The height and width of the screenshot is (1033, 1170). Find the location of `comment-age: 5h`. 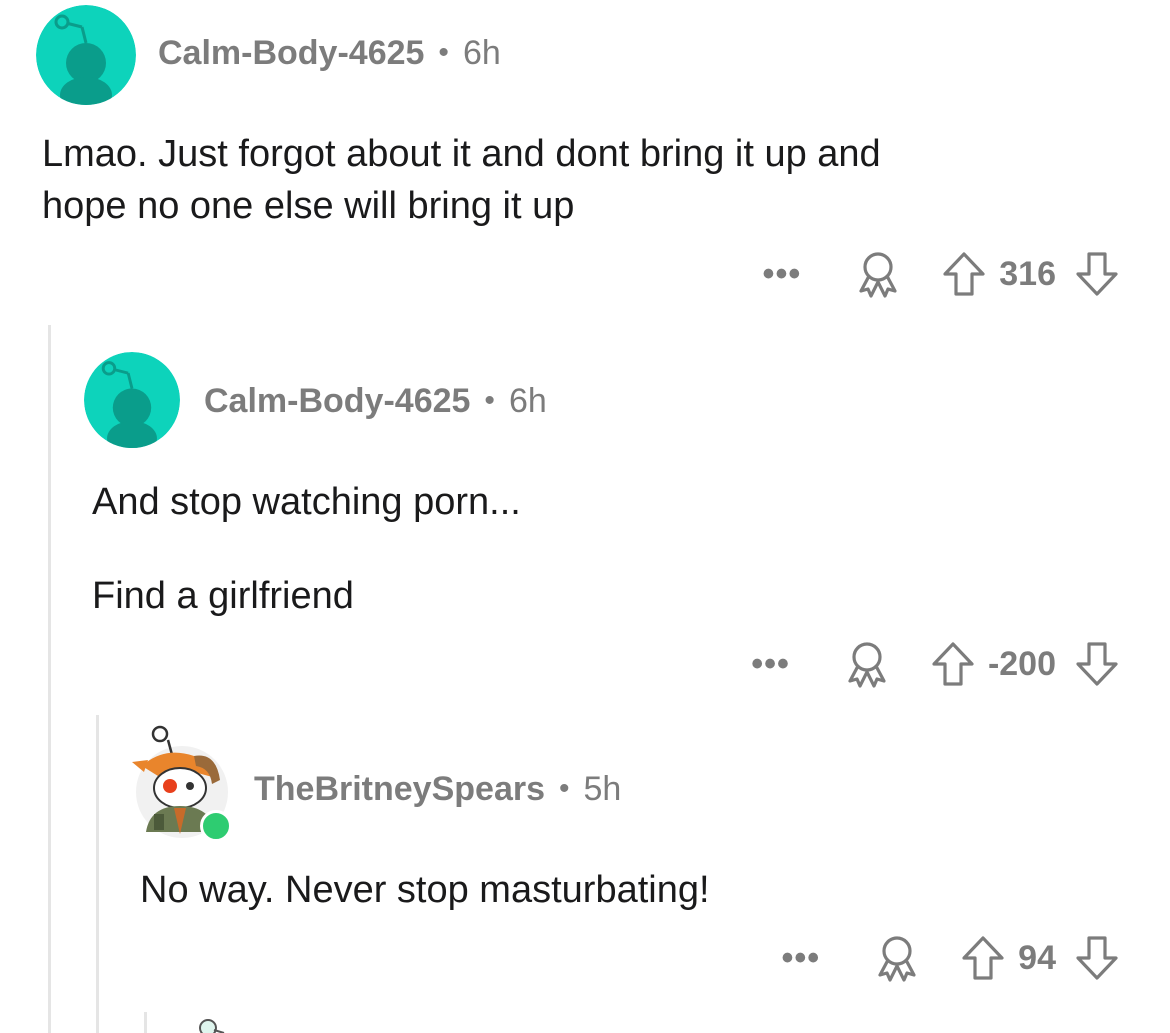

comment-age: 5h is located at coordinates (603, 789).